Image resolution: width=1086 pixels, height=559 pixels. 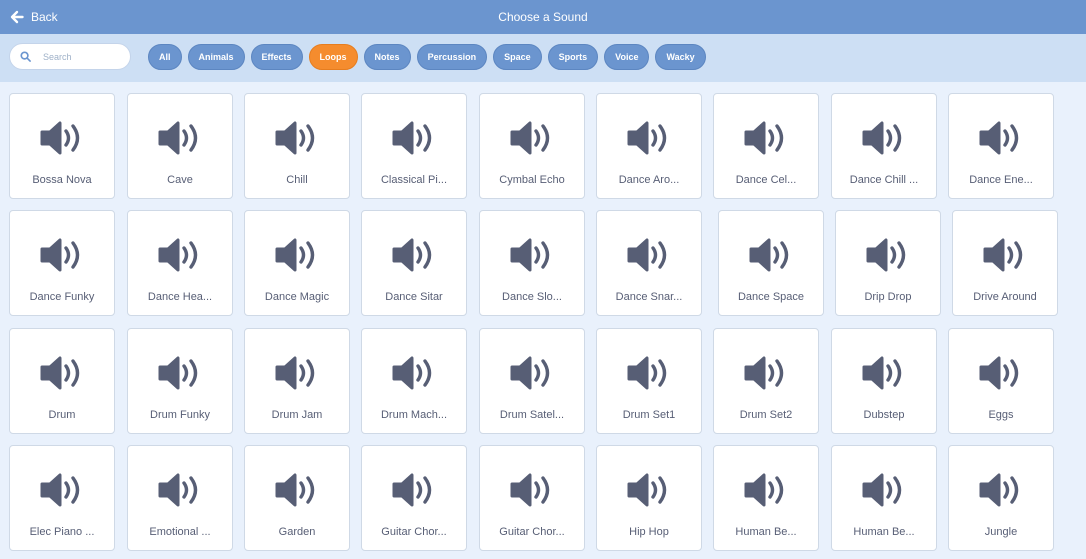 I want to click on sound-card: Garden, so click(x=297, y=498).